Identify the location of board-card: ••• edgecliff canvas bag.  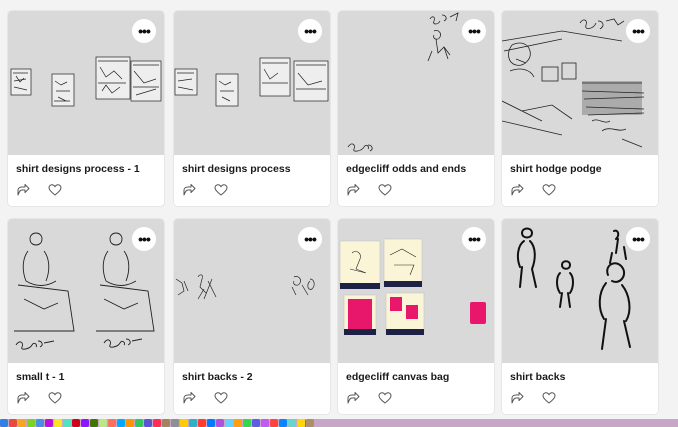
(416, 316).